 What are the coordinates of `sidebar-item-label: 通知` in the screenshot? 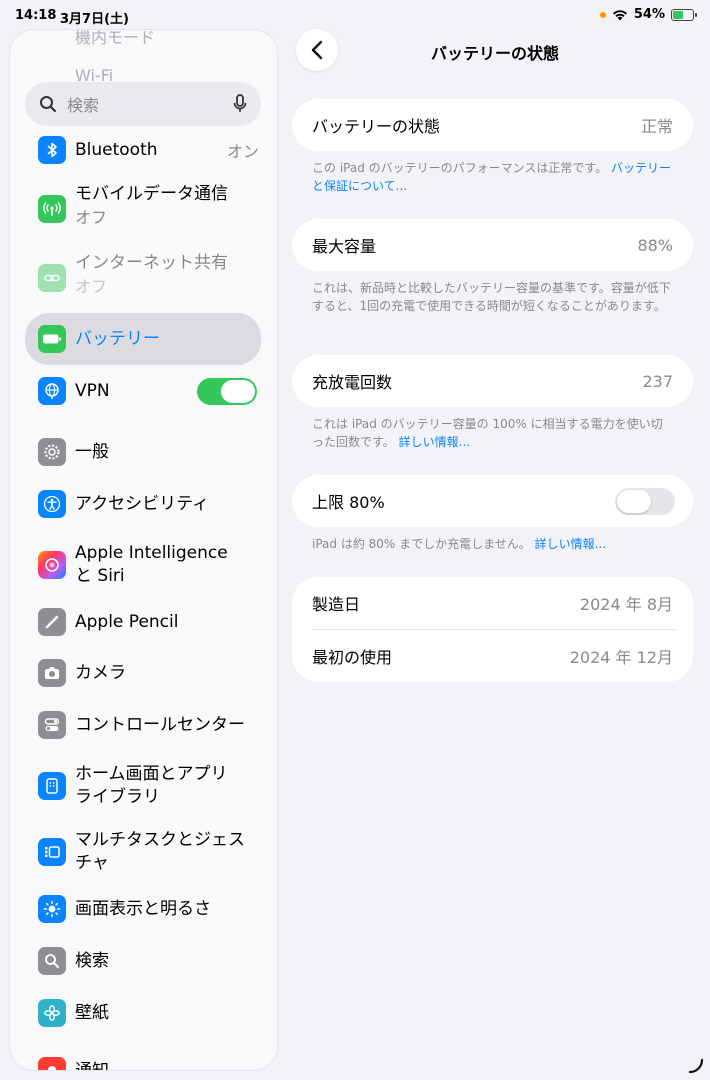 It's located at (92, 1065).